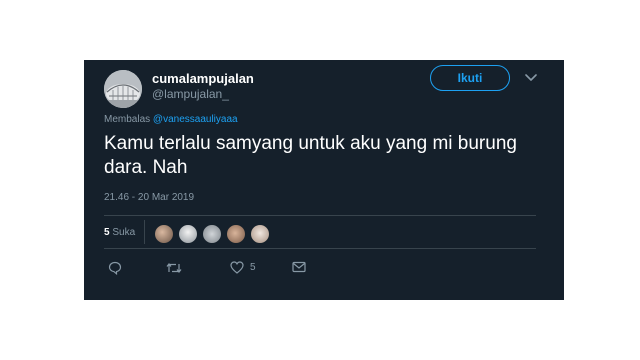 This screenshot has height=360, width=640. I want to click on retweet-icon, so click(174, 268).